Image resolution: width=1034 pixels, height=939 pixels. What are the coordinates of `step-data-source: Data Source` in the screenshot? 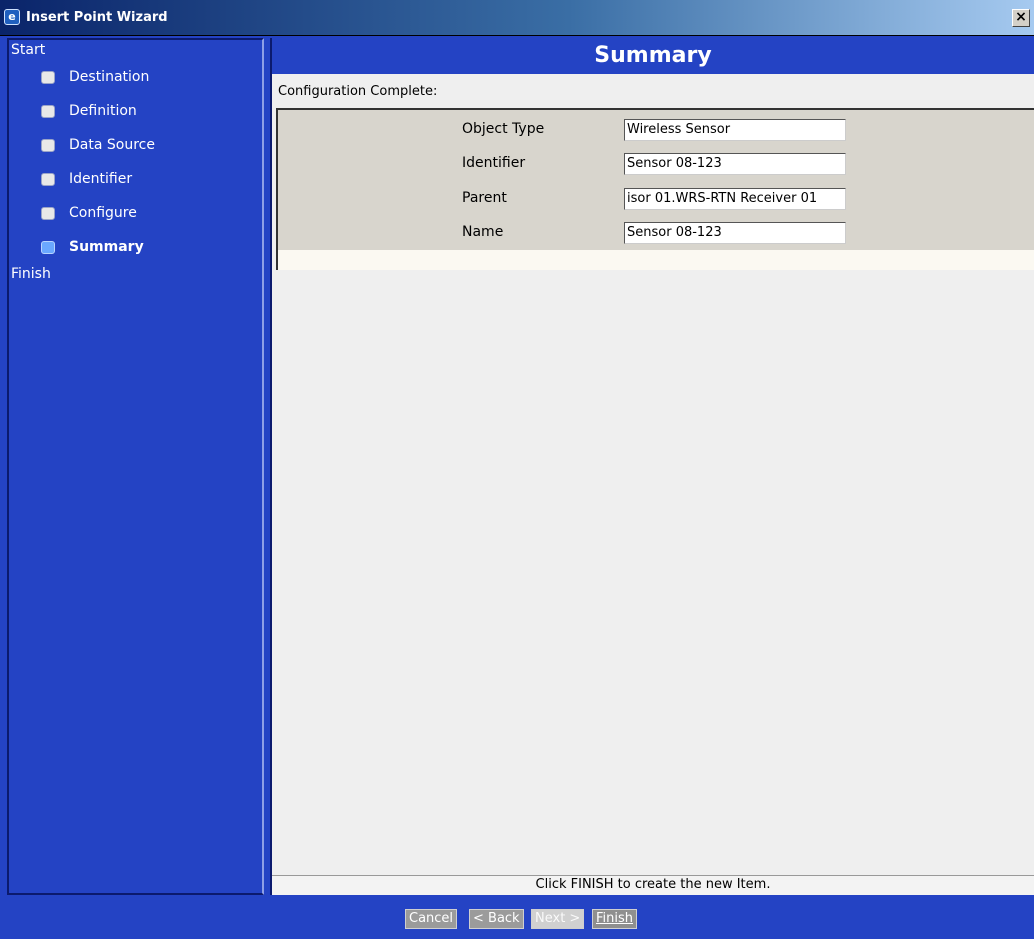 It's located at (149, 147).